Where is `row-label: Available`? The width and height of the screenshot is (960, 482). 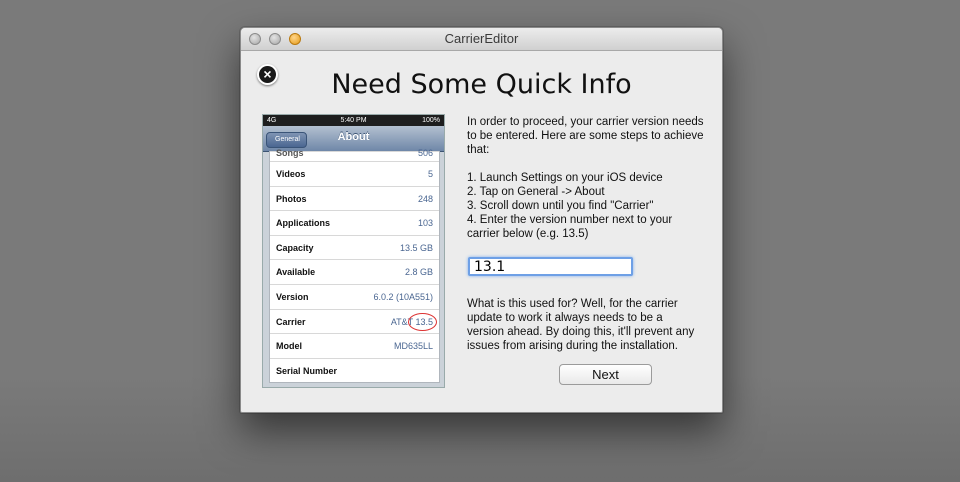
row-label: Available is located at coordinates (296, 272).